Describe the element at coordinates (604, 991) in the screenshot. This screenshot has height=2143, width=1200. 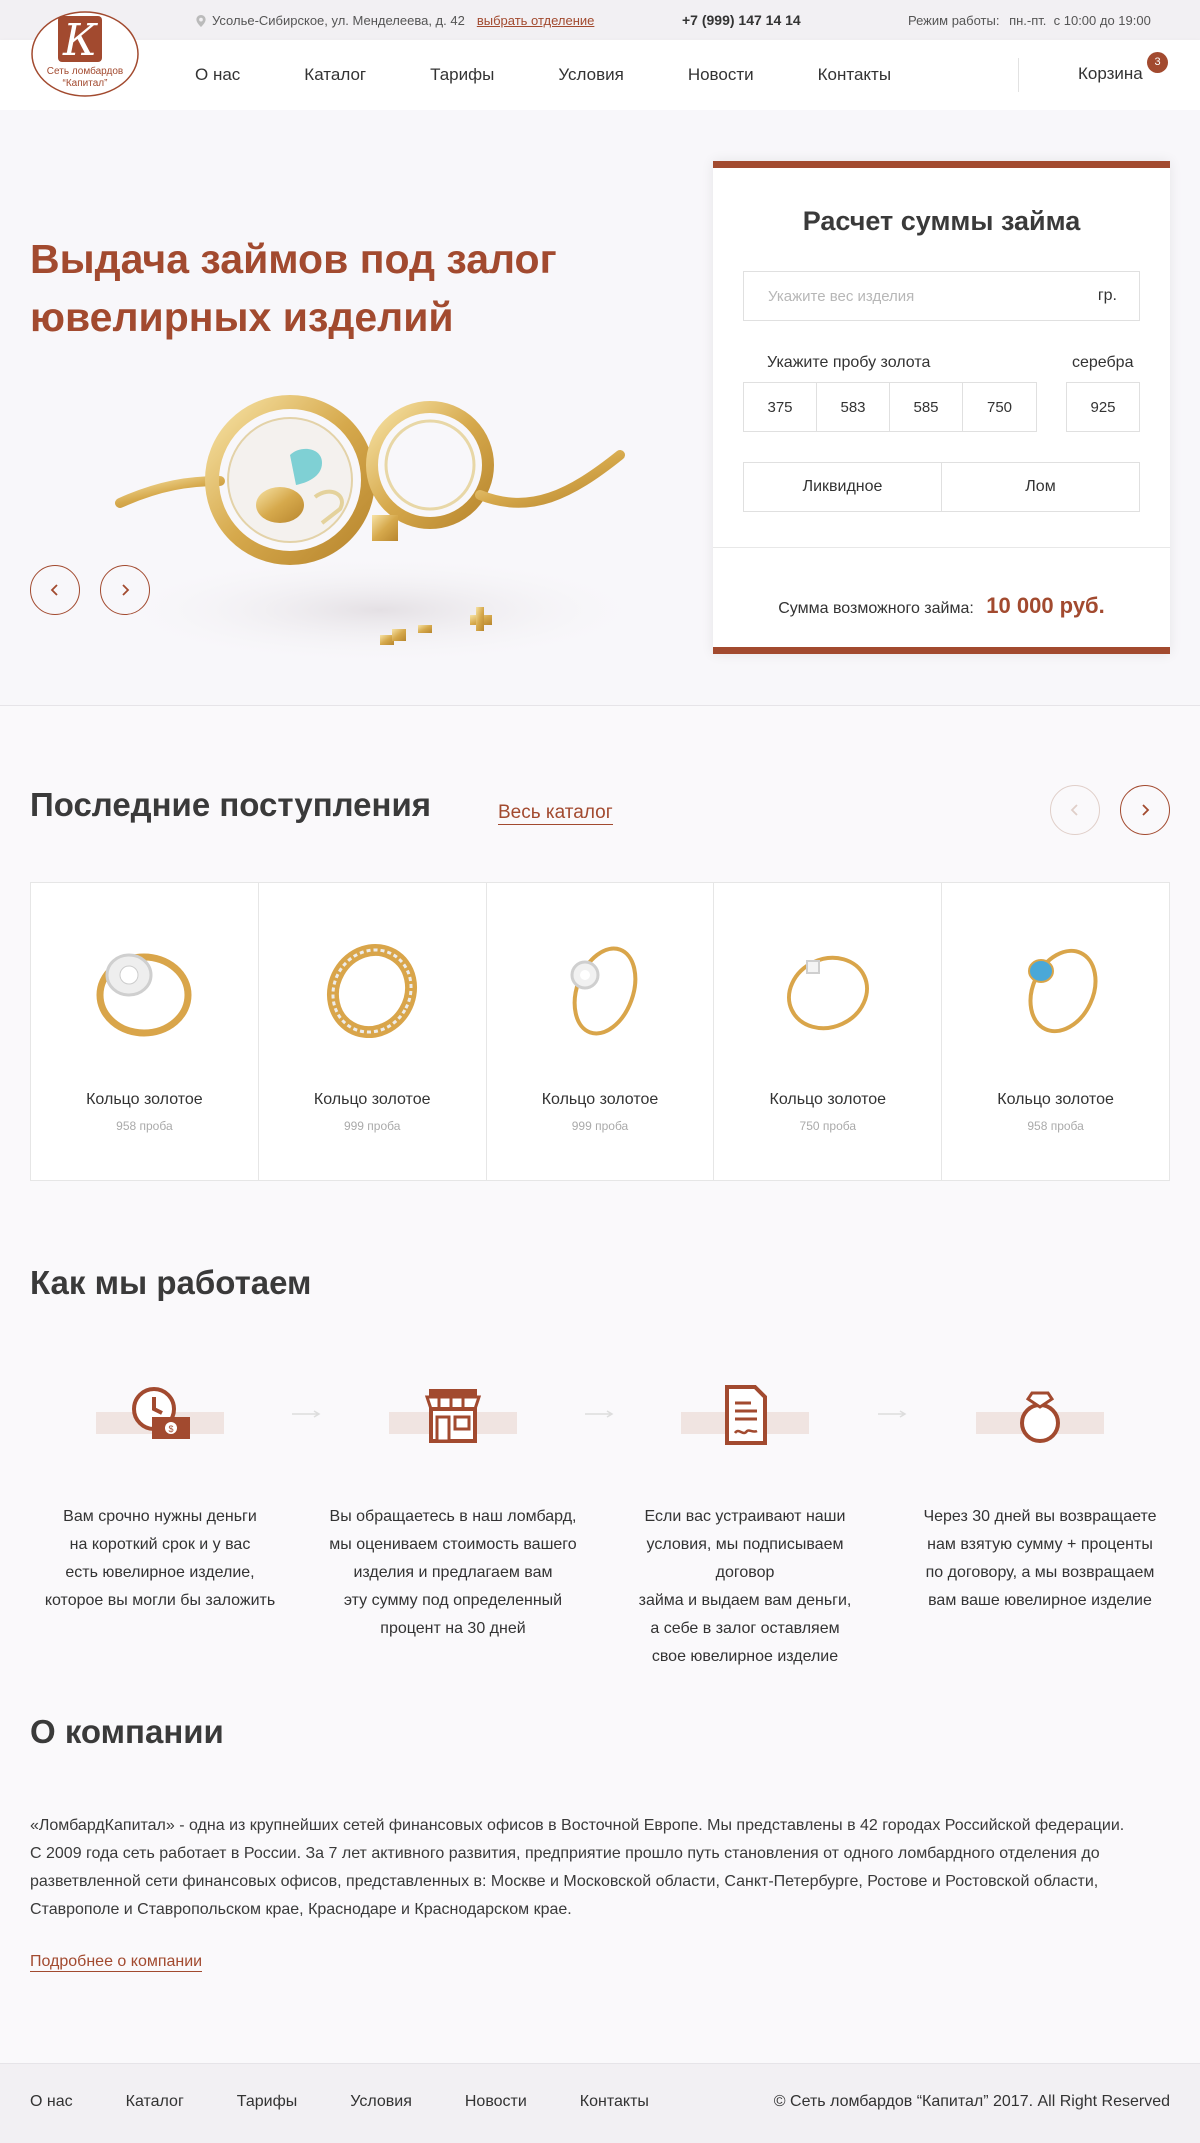
I see `ring-flower-image` at that location.